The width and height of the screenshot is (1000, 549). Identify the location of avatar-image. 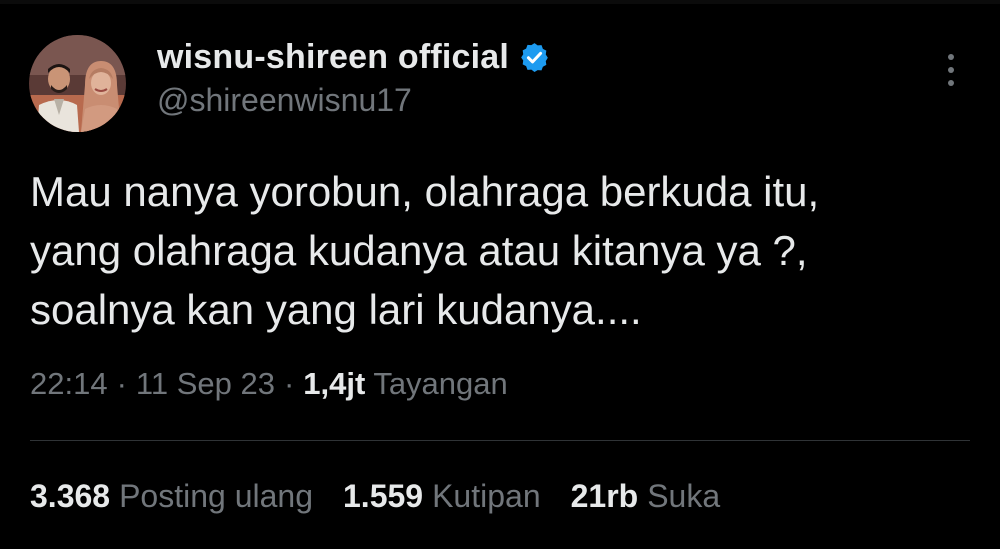
(77, 83).